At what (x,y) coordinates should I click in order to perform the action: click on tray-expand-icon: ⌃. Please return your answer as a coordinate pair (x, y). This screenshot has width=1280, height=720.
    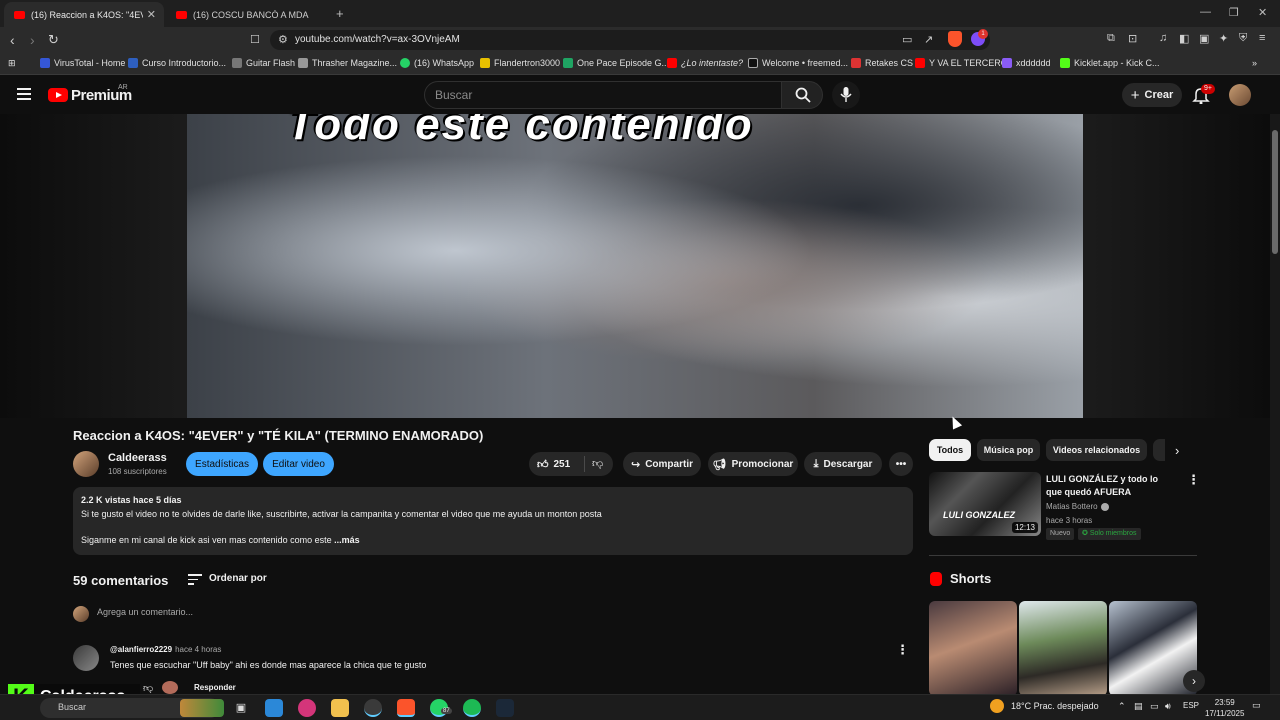
    Looking at the image, I should click on (1122, 706).